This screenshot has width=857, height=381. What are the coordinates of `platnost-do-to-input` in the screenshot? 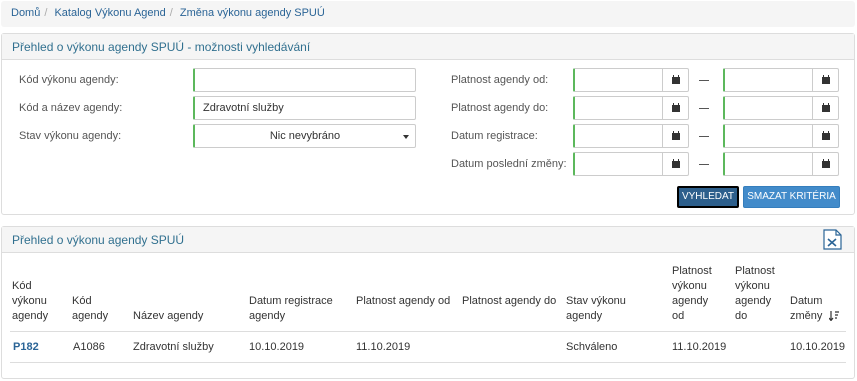 It's located at (768, 108).